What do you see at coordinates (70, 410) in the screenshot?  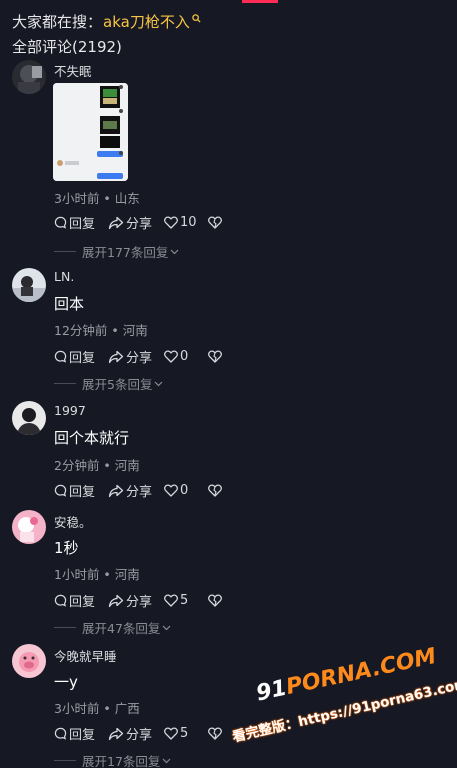 I see `comment-username: 1997` at bounding box center [70, 410].